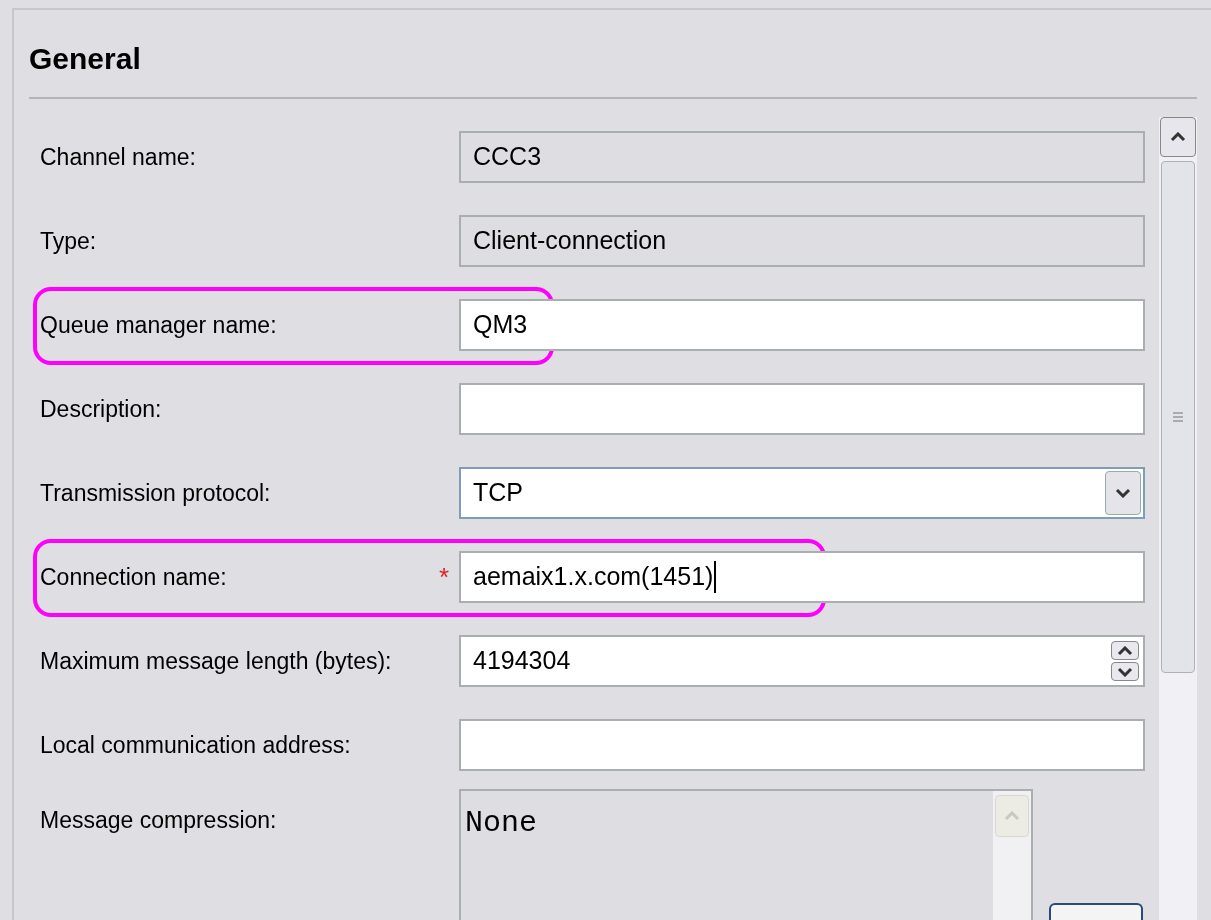  Describe the element at coordinates (155, 492) in the screenshot. I see `field-label: Transmission protocol:` at that location.